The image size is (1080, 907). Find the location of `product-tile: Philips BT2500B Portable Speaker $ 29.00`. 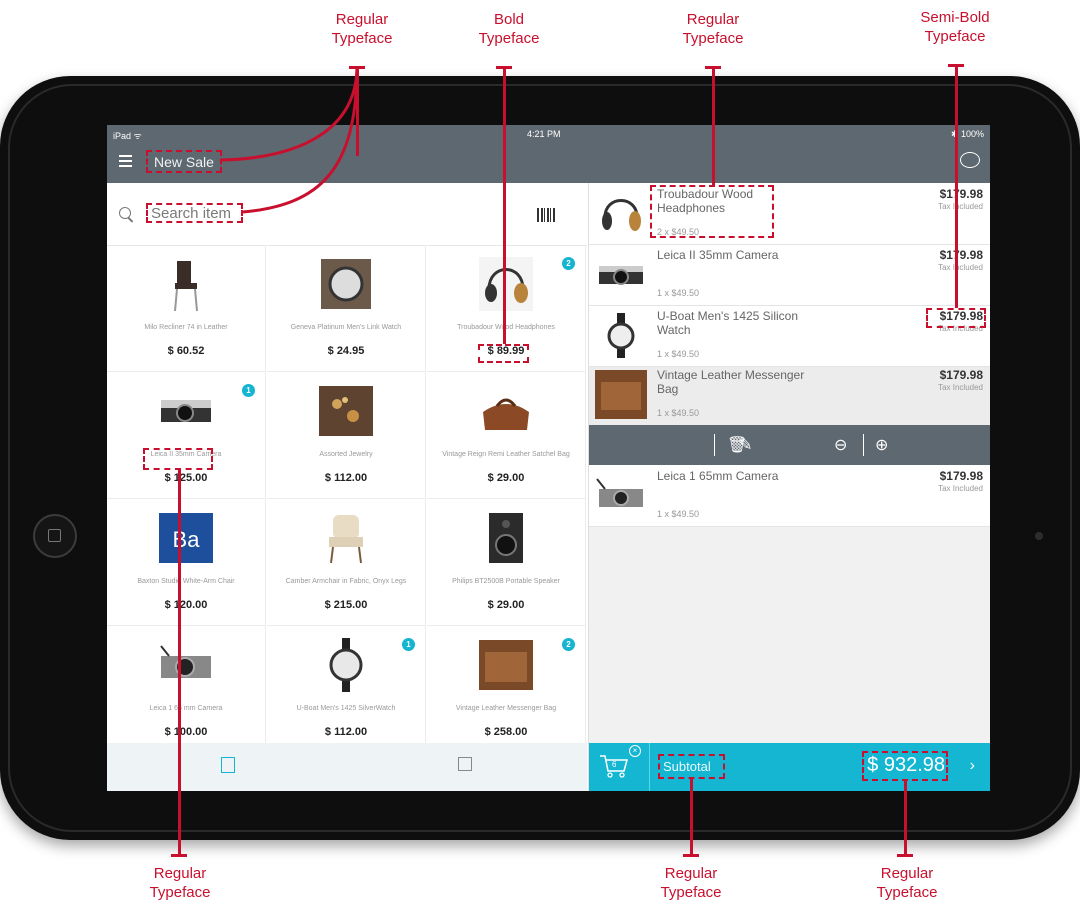

product-tile: Philips BT2500B Portable Speaker $ 29.00 is located at coordinates (506, 562).